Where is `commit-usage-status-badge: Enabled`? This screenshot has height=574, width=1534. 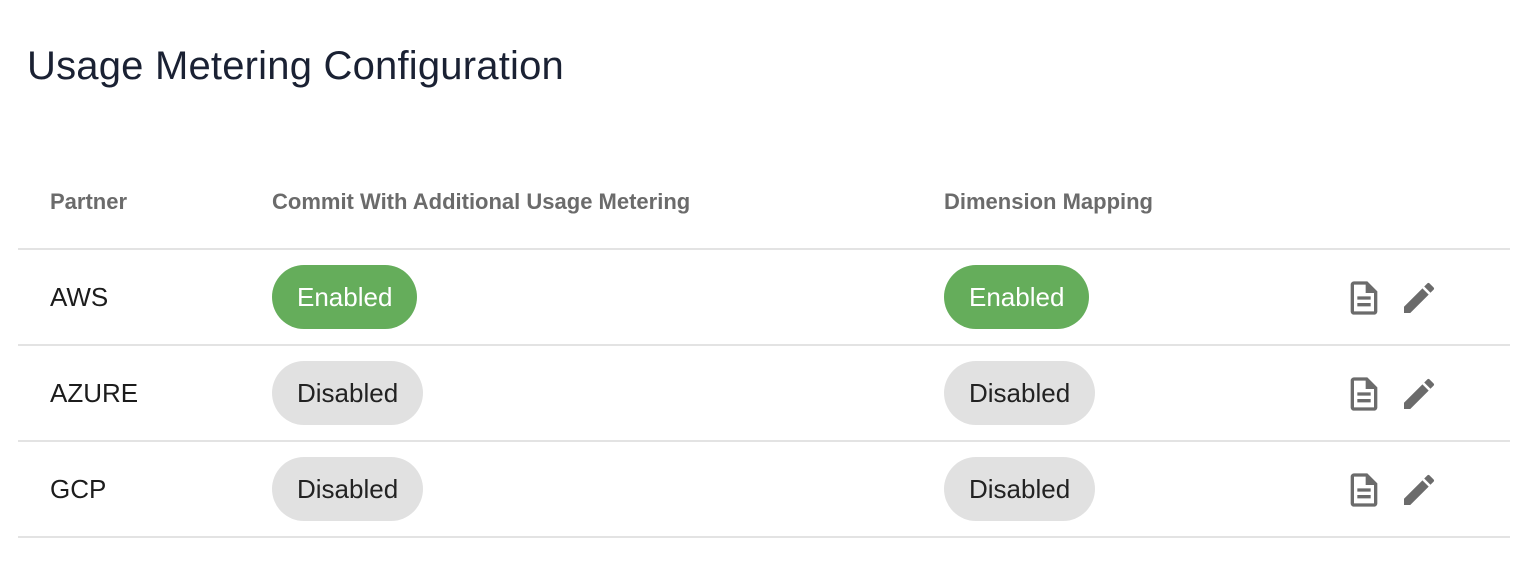
commit-usage-status-badge: Enabled is located at coordinates (345, 297).